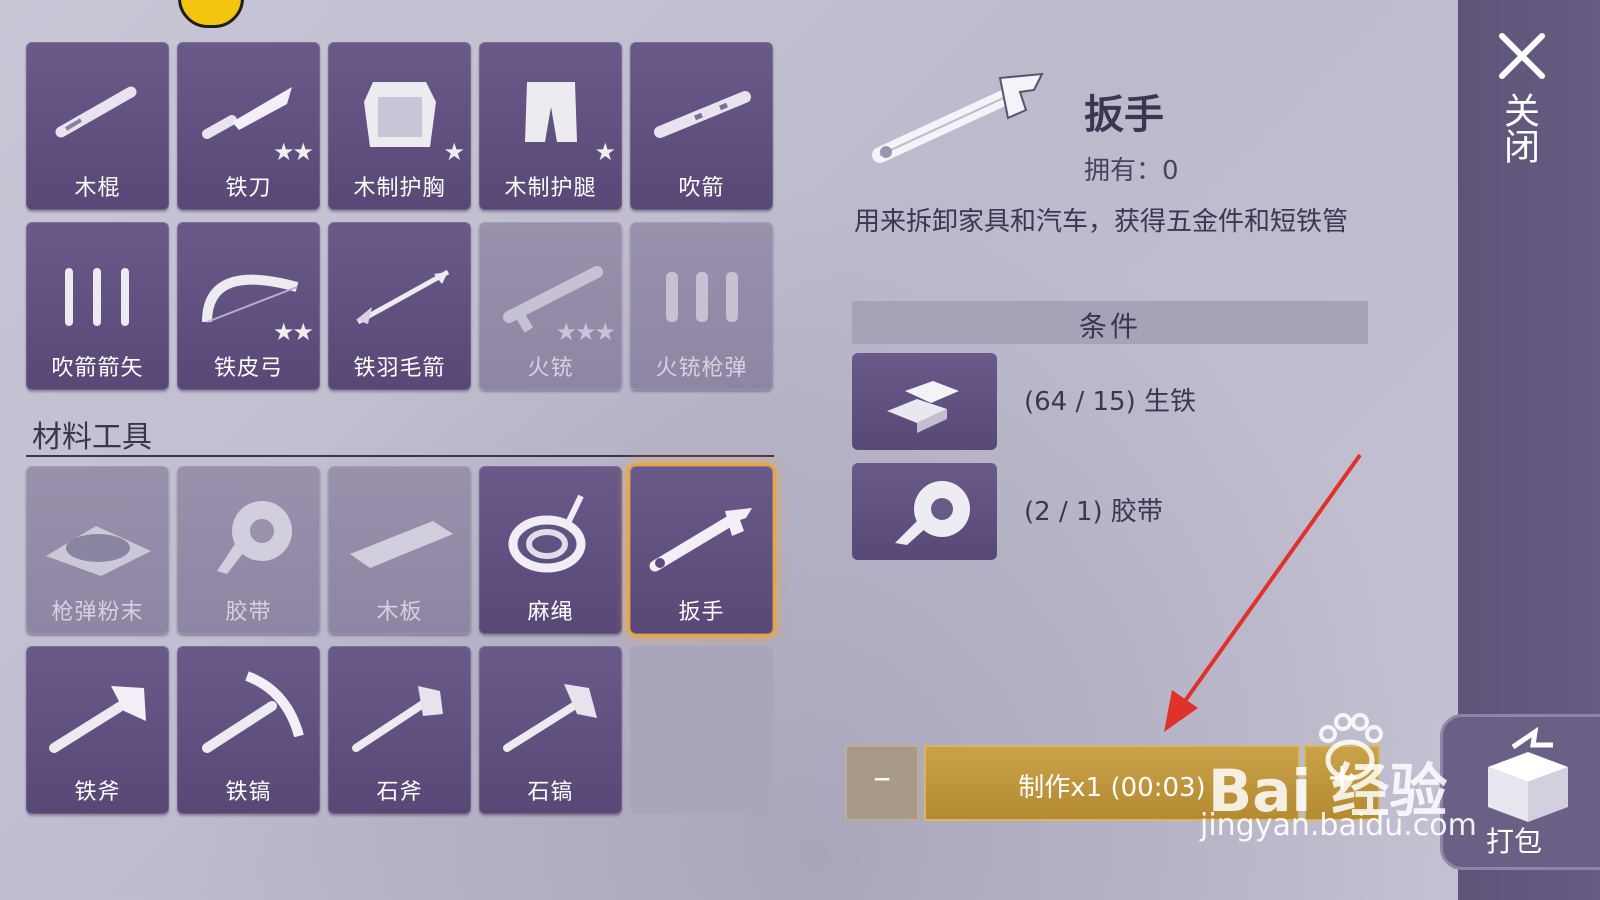 Image resolution: width=1600 pixels, height=900 pixels. What do you see at coordinates (97, 112) in the screenshot?
I see `wooden-stick-icon` at bounding box center [97, 112].